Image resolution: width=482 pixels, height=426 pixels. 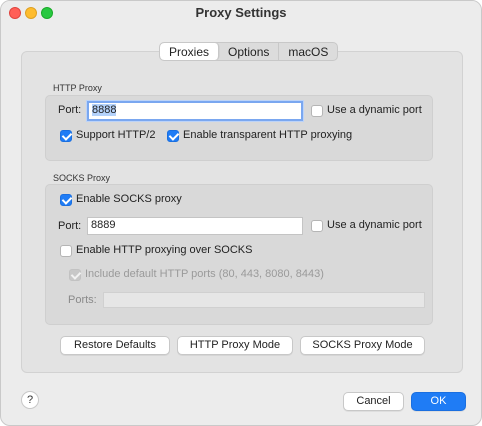 I want to click on http-proxy-mode-button: HTTP Proxy Mode, so click(x=235, y=345).